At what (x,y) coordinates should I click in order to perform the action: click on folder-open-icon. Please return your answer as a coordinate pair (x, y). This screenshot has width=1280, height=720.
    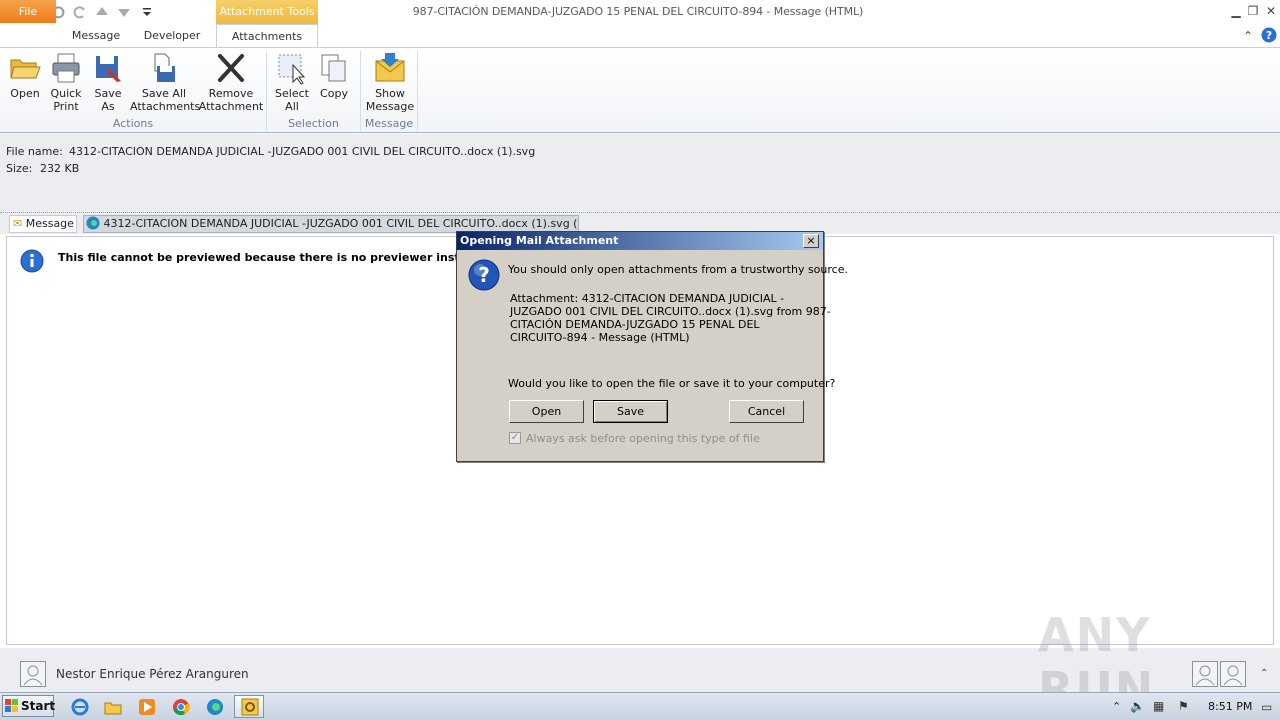
    Looking at the image, I should click on (25, 69).